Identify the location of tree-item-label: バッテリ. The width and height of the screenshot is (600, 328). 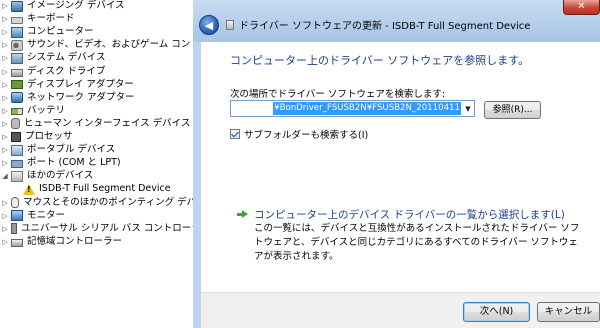
(46, 110).